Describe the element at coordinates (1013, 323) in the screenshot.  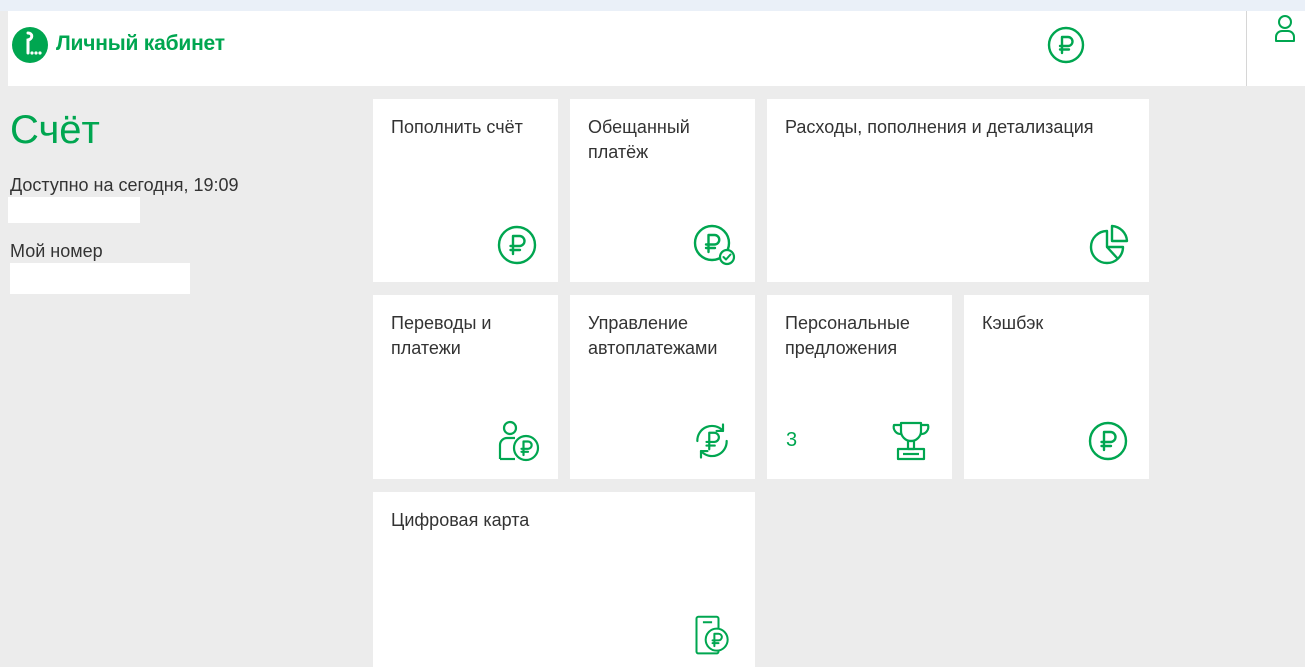
I see `tile-label: Кэшбэк` at that location.